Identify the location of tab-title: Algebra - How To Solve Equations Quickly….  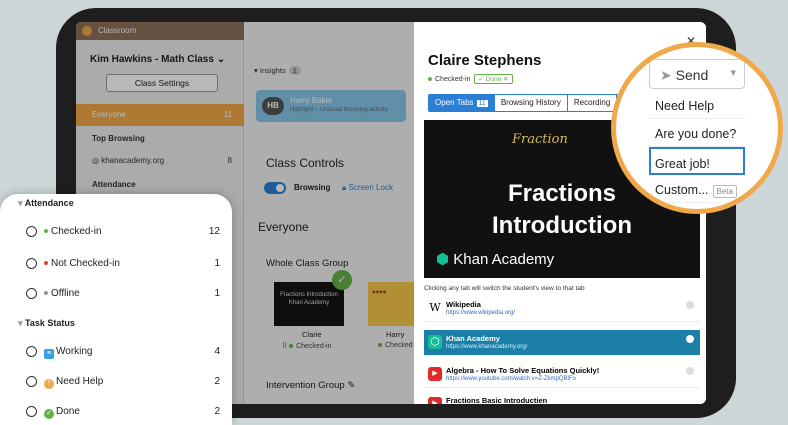
(523, 370).